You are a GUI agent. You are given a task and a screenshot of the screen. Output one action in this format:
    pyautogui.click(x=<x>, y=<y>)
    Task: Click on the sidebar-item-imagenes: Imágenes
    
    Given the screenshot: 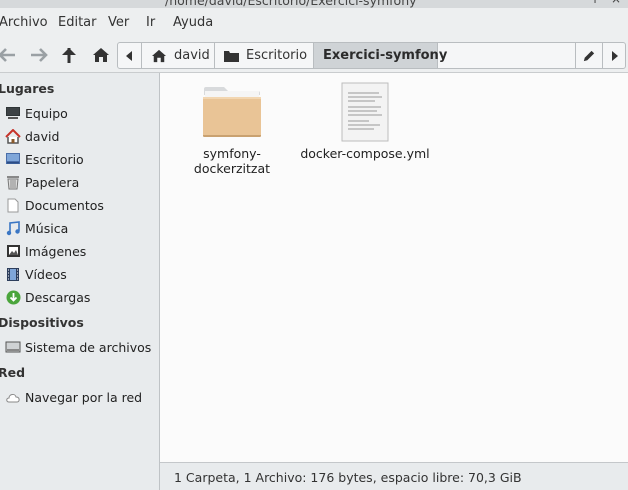 What is the action you would take?
    pyautogui.click(x=79, y=251)
    